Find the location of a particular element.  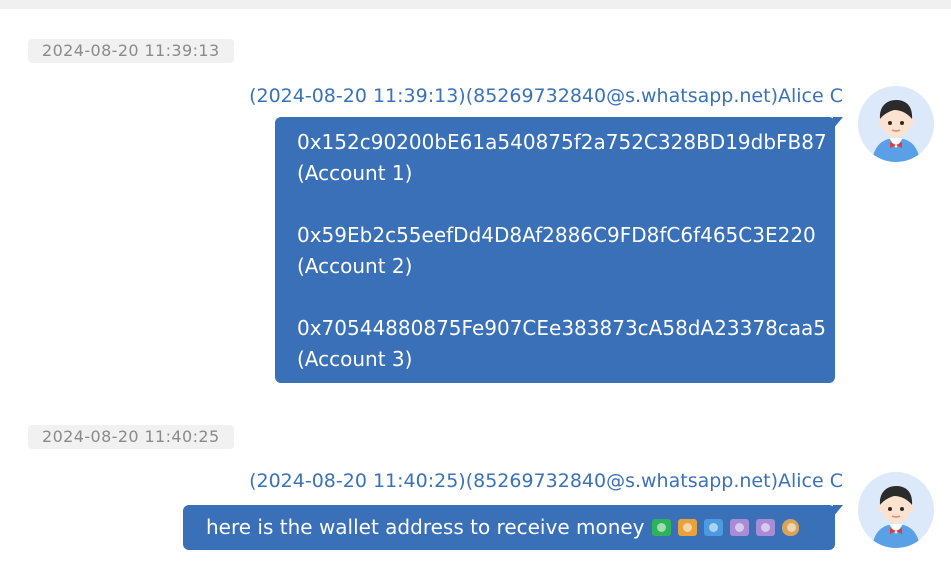

dollar-banknote-icon is located at coordinates (661, 527).